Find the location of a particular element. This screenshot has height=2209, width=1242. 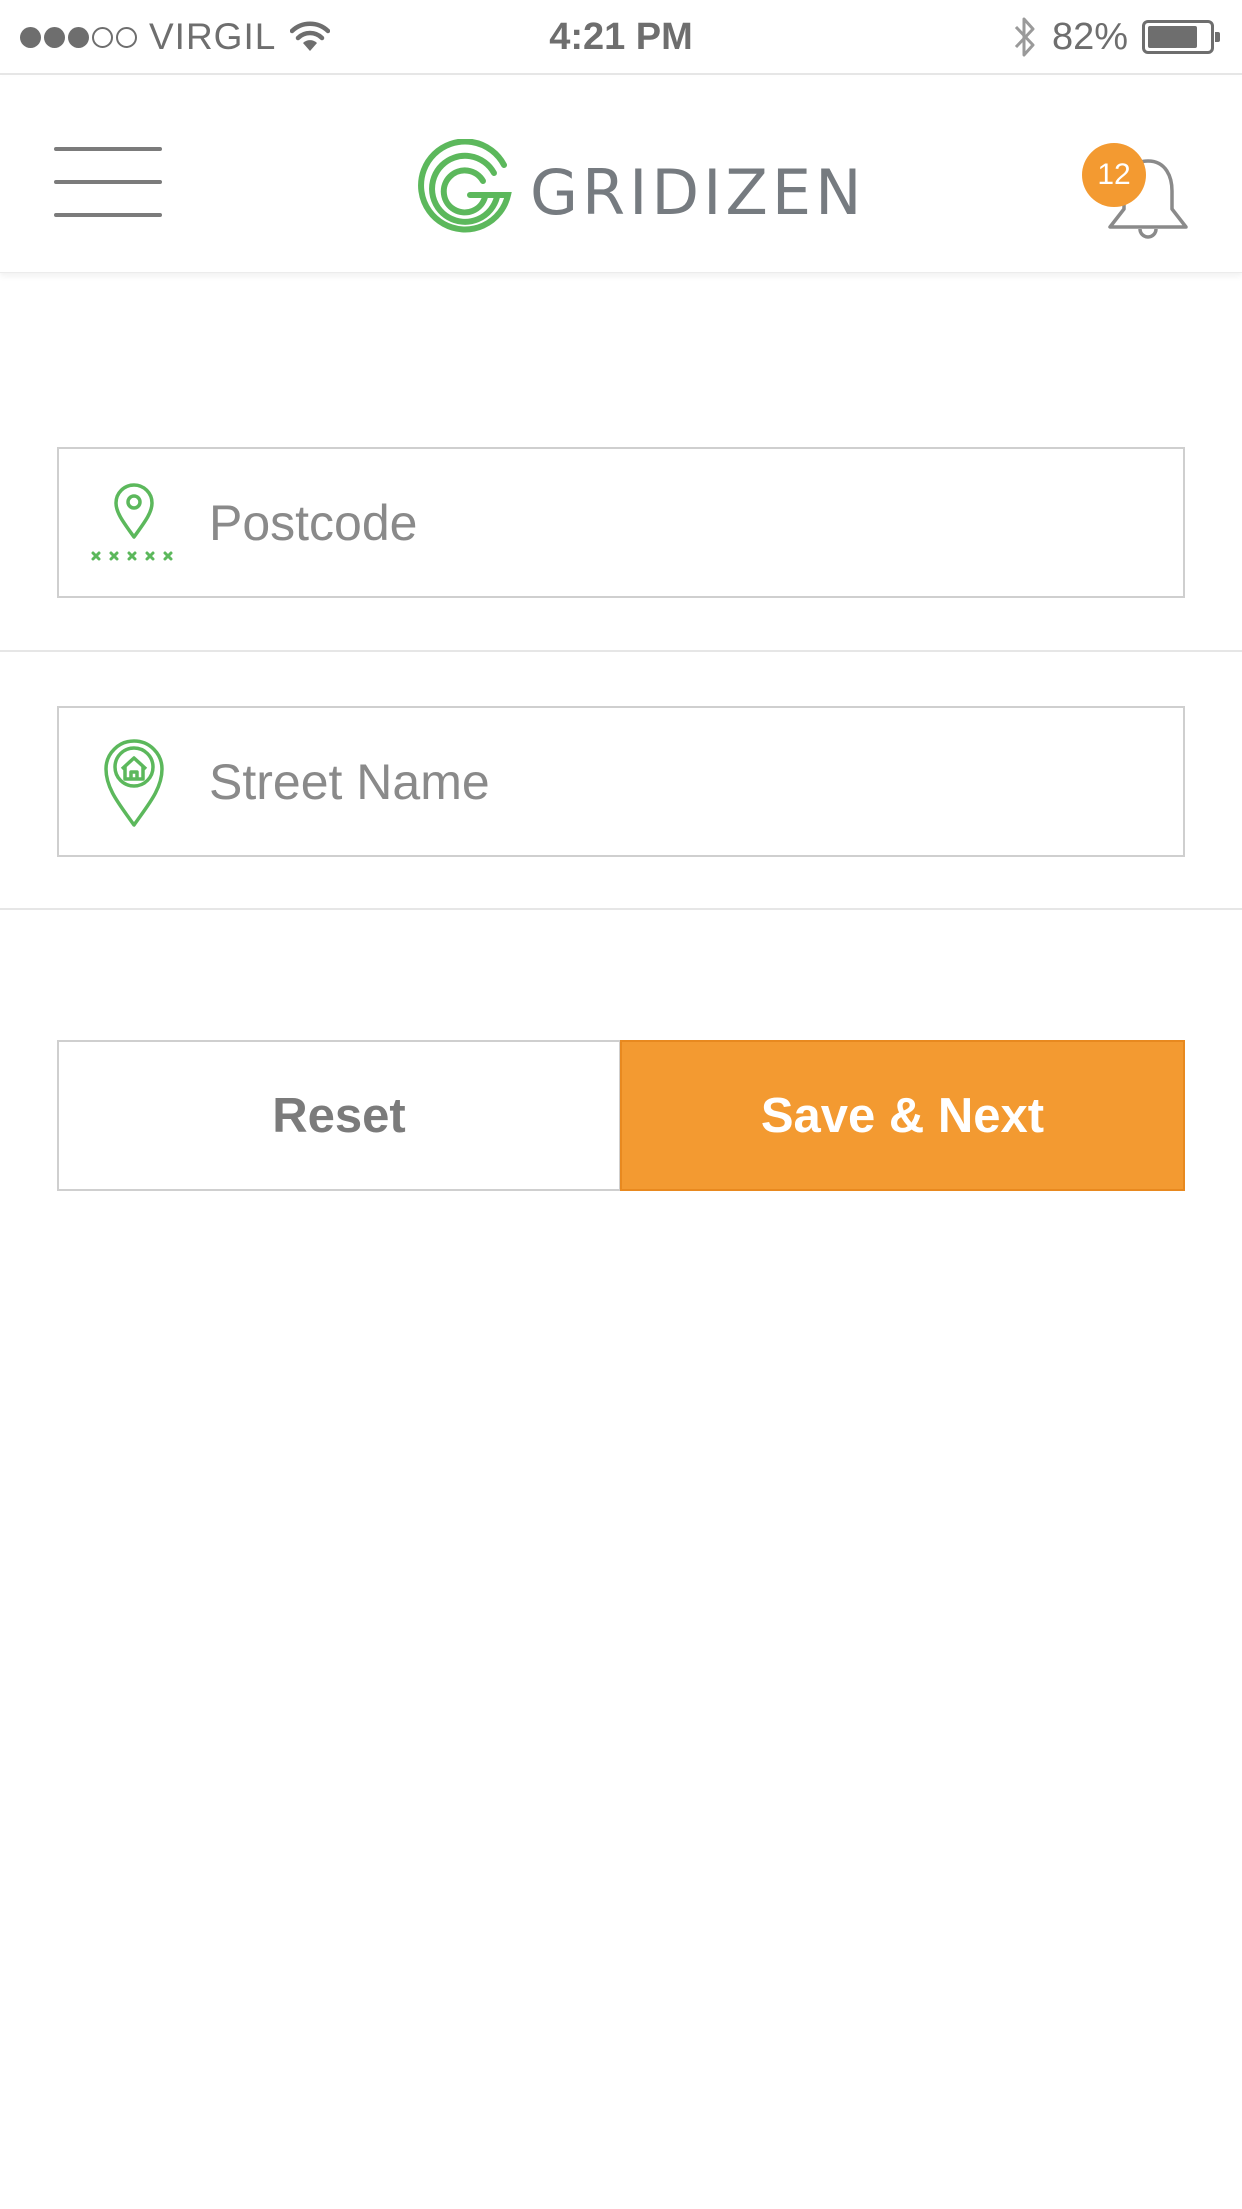

bluetooth-icon is located at coordinates (1024, 37).